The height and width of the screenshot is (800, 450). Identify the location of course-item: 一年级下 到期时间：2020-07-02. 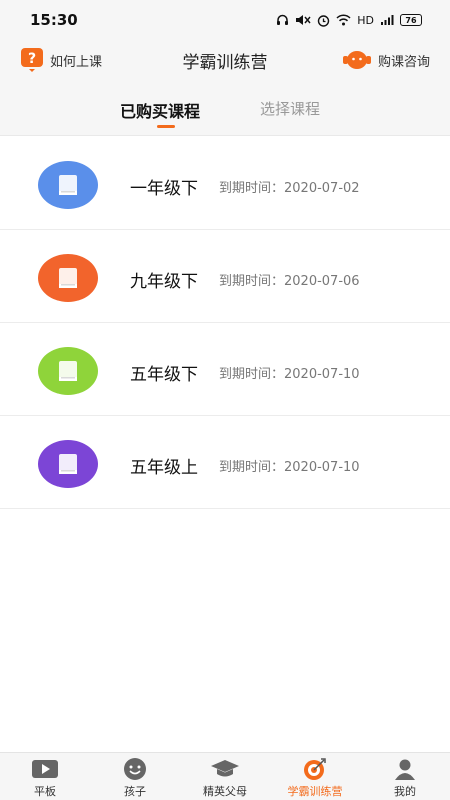
(225, 183).